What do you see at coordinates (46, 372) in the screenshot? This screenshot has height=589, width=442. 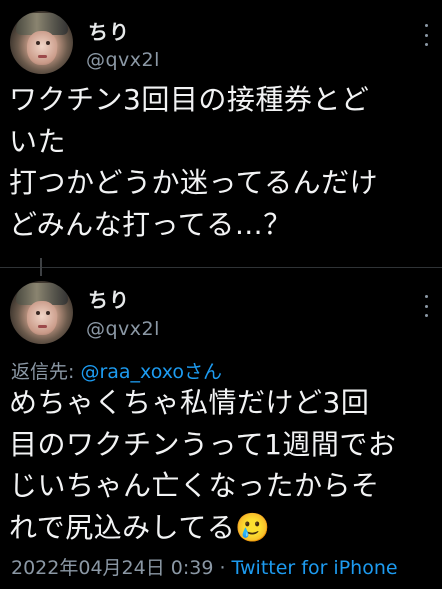 I see `reply-prefix: 返信先:` at bounding box center [46, 372].